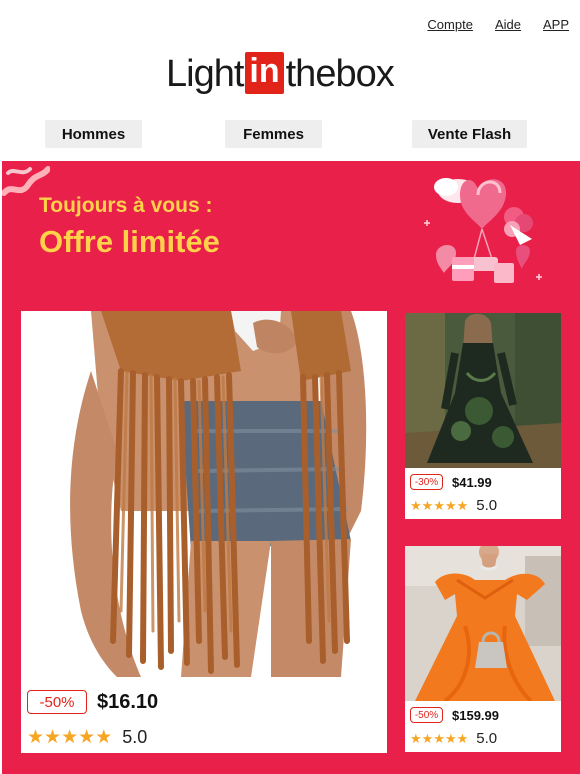  What do you see at coordinates (264, 73) in the screenshot?
I see `logo-box: in` at bounding box center [264, 73].